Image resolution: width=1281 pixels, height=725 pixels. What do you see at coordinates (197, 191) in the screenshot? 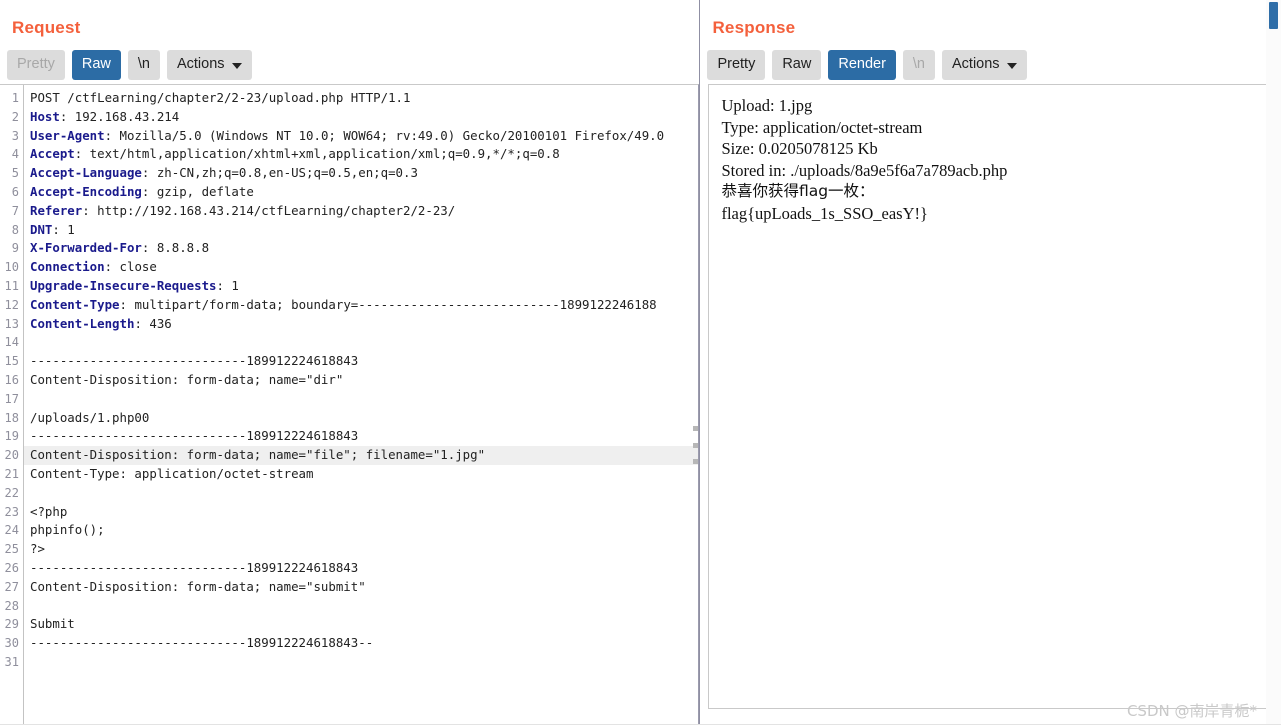
I see `code-text: : gzip, deflate` at bounding box center [197, 191].